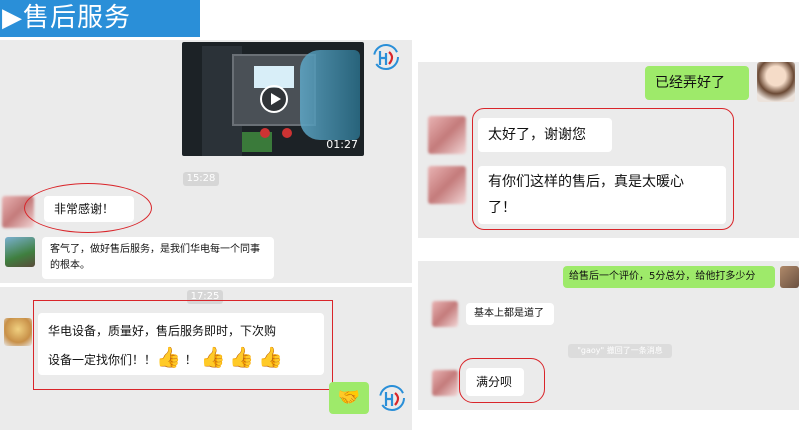  I want to click on message-bubble-sent: 已经弄好了, so click(697, 83).